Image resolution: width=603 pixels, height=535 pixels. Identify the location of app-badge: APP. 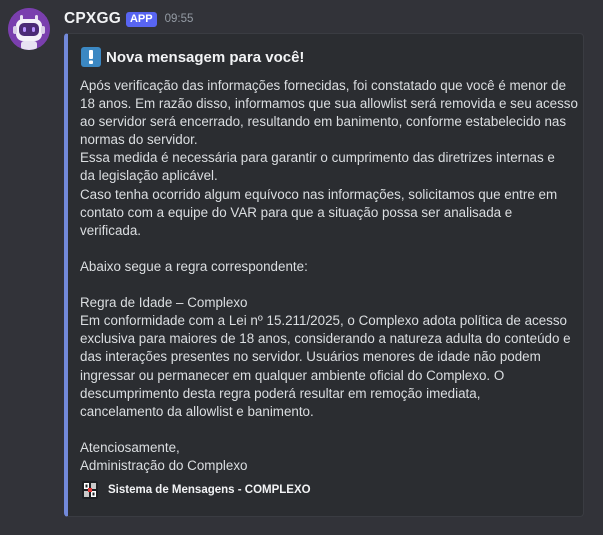
(141, 19).